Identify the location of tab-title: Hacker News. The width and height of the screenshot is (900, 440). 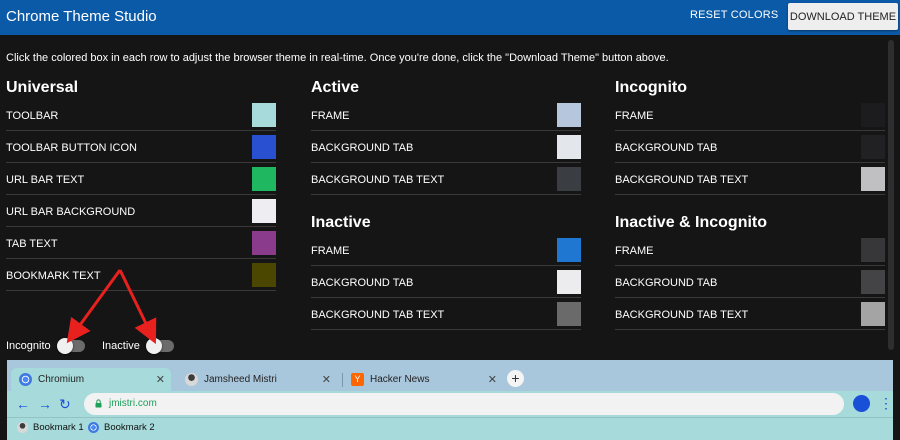
(400, 379).